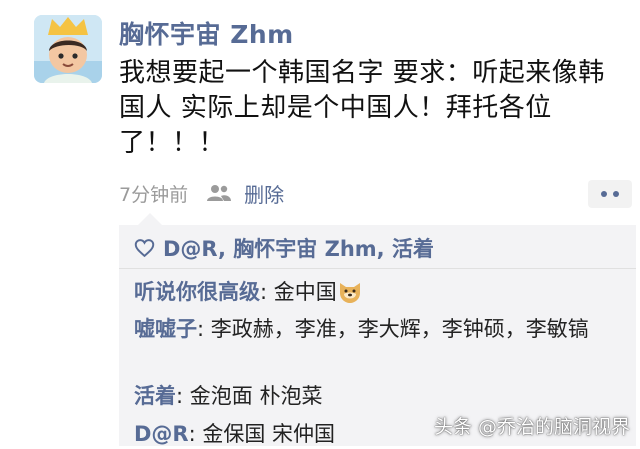 This screenshot has height=449, width=640. Describe the element at coordinates (165, 329) in the screenshot. I see `comment-author: 嘘嘘子` at that location.